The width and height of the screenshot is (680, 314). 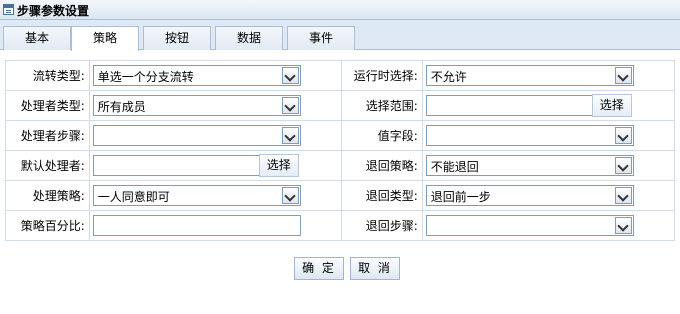 What do you see at coordinates (460, 197) in the screenshot?
I see `return-type-value: 退回前一步` at bounding box center [460, 197].